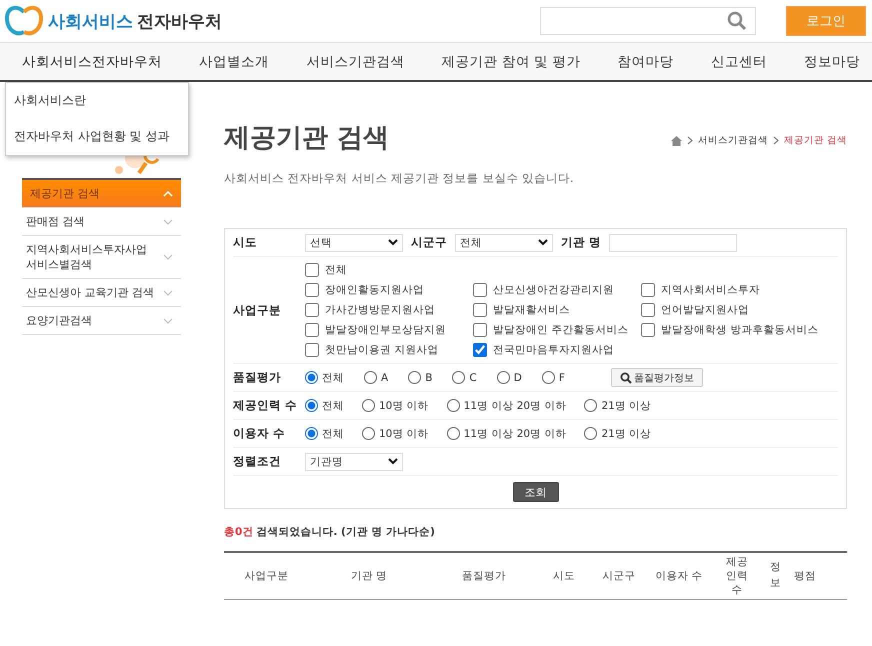 The image size is (872, 646). What do you see at coordinates (553, 350) in the screenshot?
I see `option-label: 전국민마음투자지원사업` at bounding box center [553, 350].